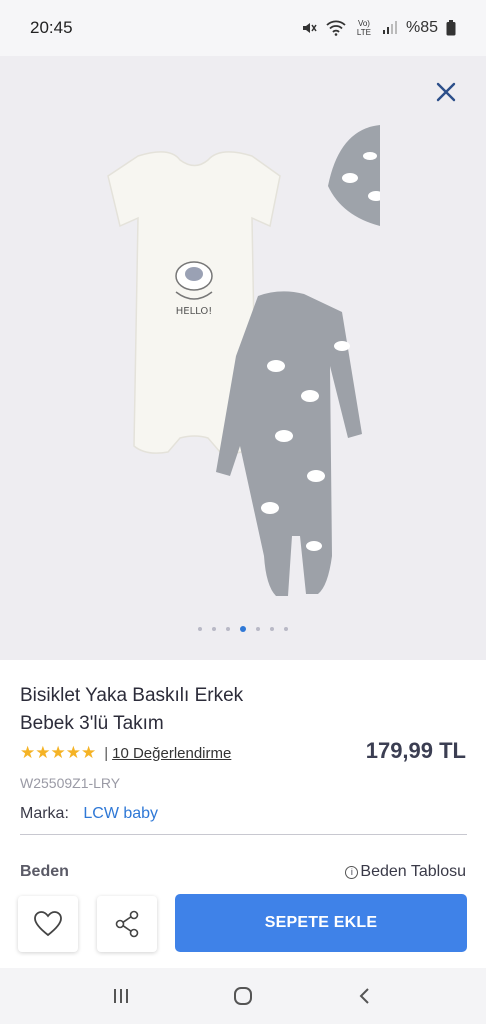 This screenshot has width=486, height=1024. Describe the element at coordinates (321, 923) in the screenshot. I see `add-to-cart-button: SEPETE EKLE` at that location.